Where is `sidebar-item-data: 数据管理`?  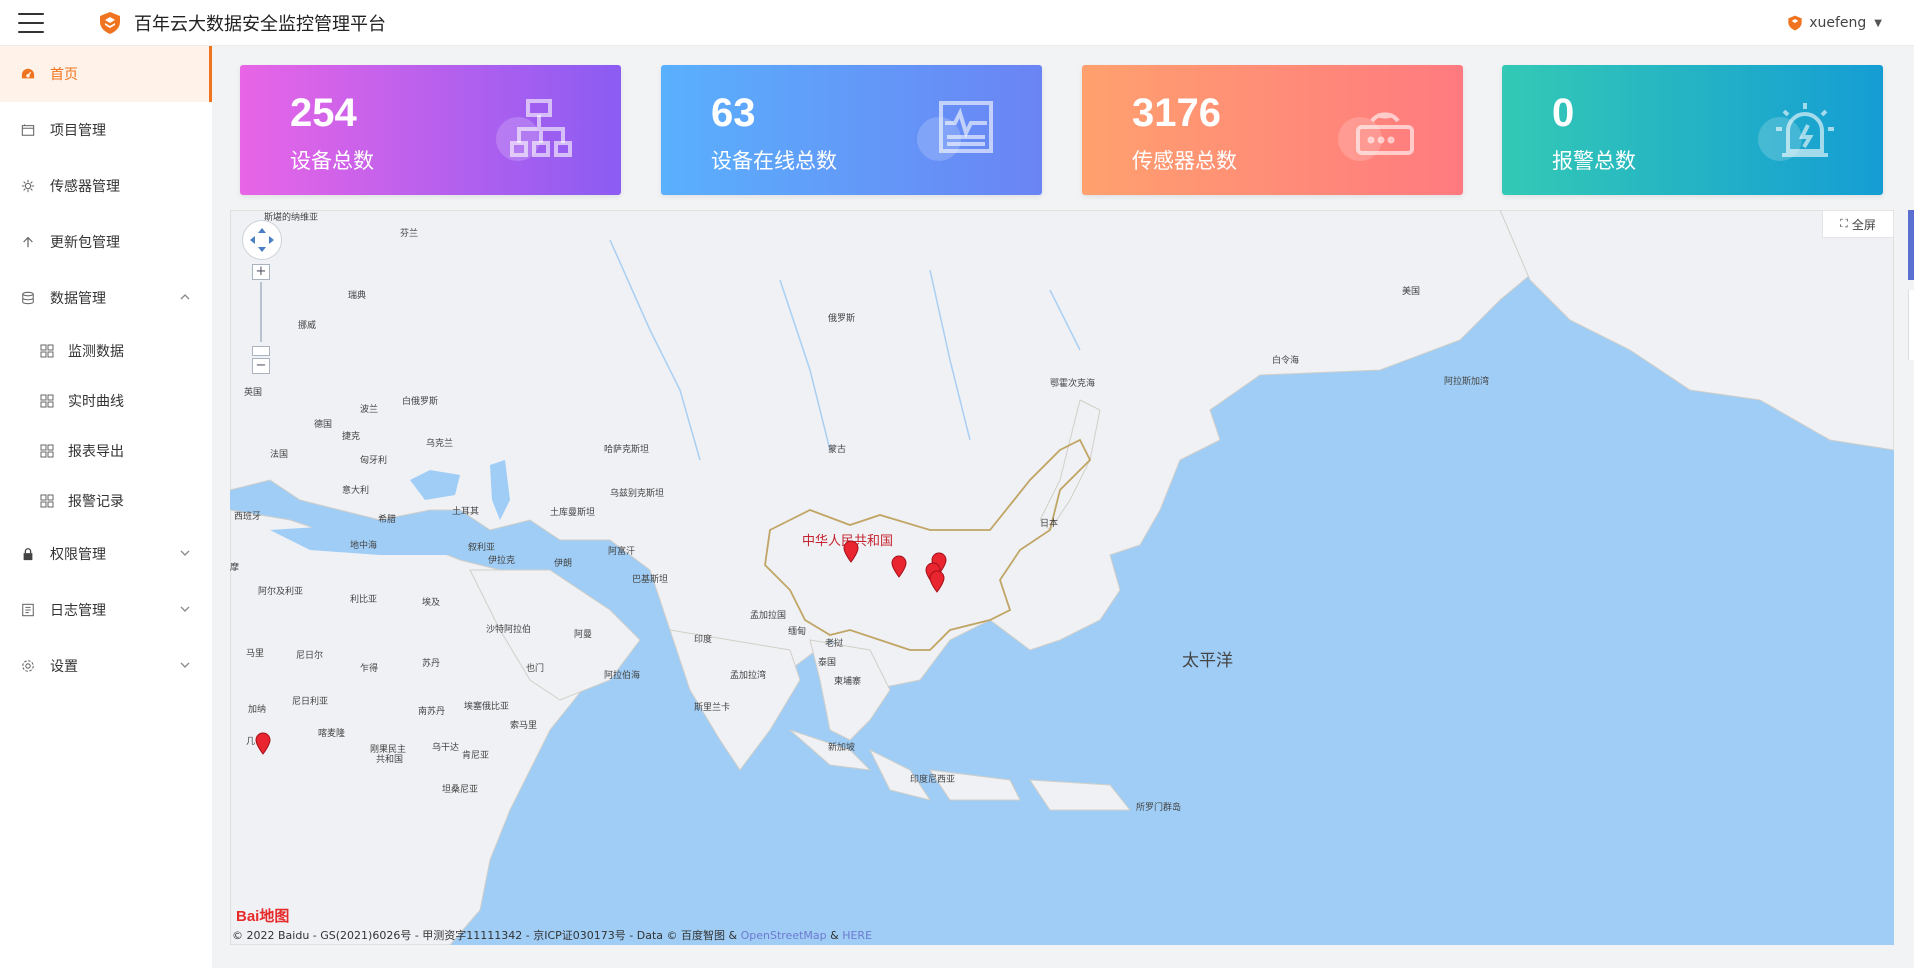 sidebar-item-data: 数据管理 is located at coordinates (106, 298).